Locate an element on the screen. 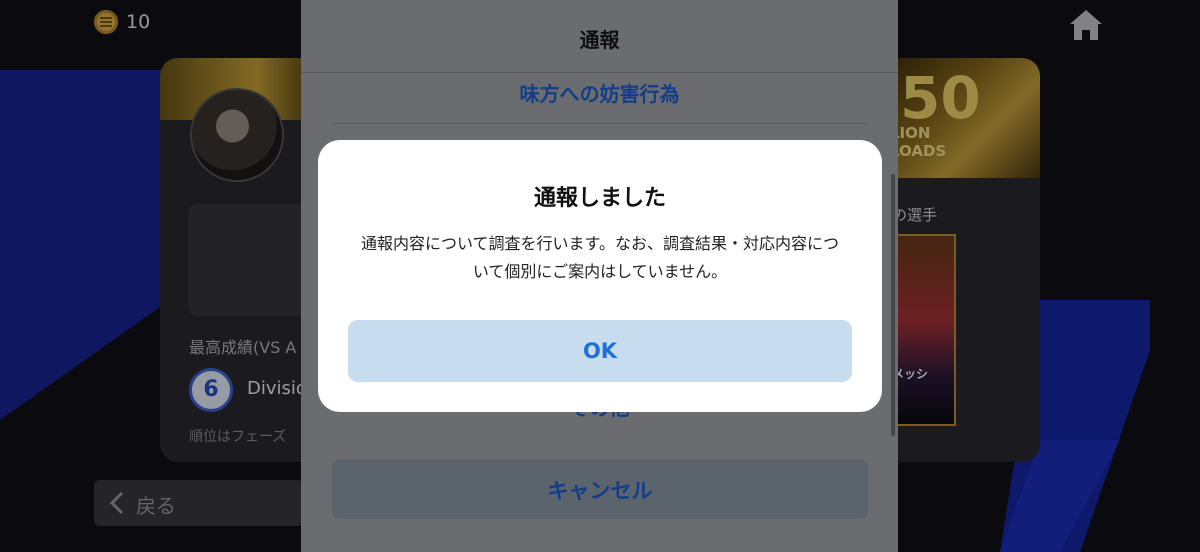 This screenshot has height=552, width=1200. ok-button: OK is located at coordinates (600, 351).